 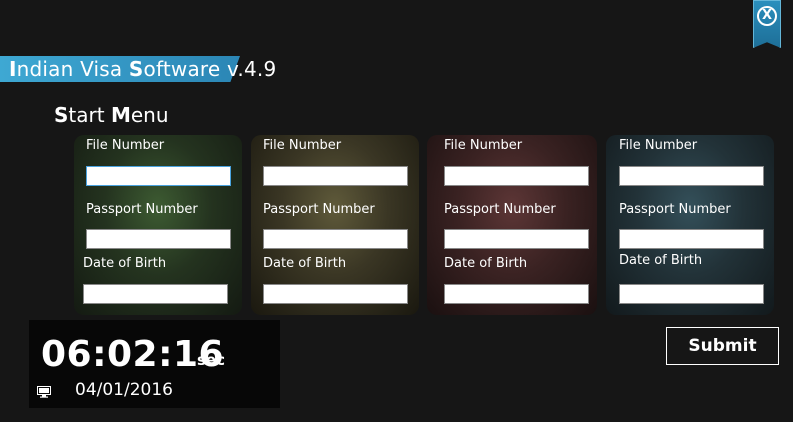 I want to click on close-button: X, so click(x=767, y=24).